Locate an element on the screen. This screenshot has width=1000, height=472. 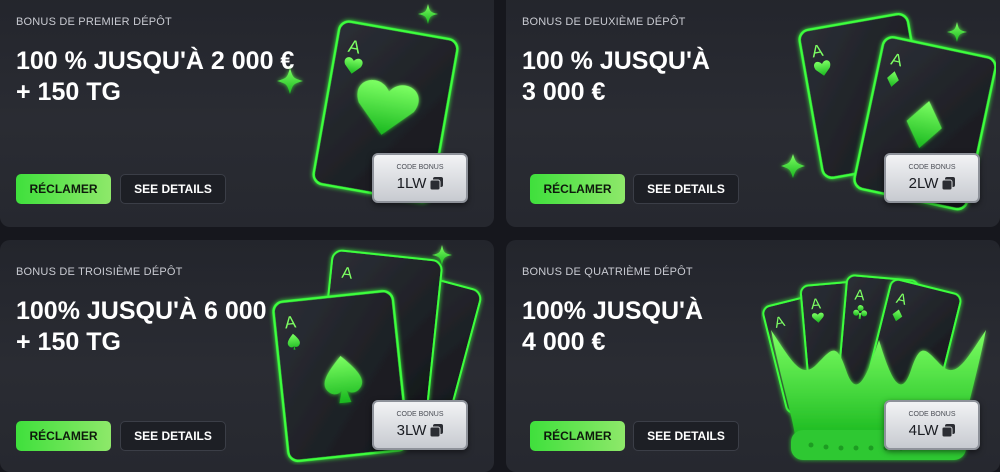
card-eyebrow: BONUS DE PREMIER DÉPÔT is located at coordinates (94, 22).